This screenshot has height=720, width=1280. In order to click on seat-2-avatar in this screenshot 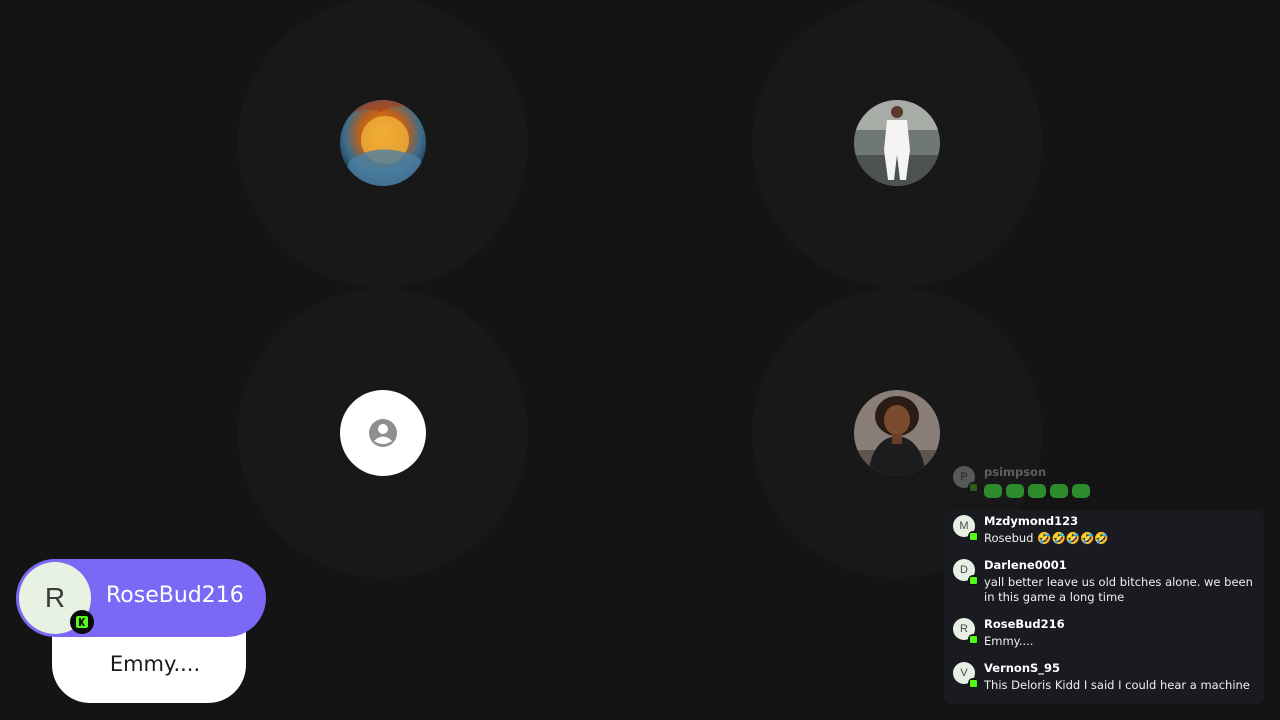, I will do `click(897, 143)`.